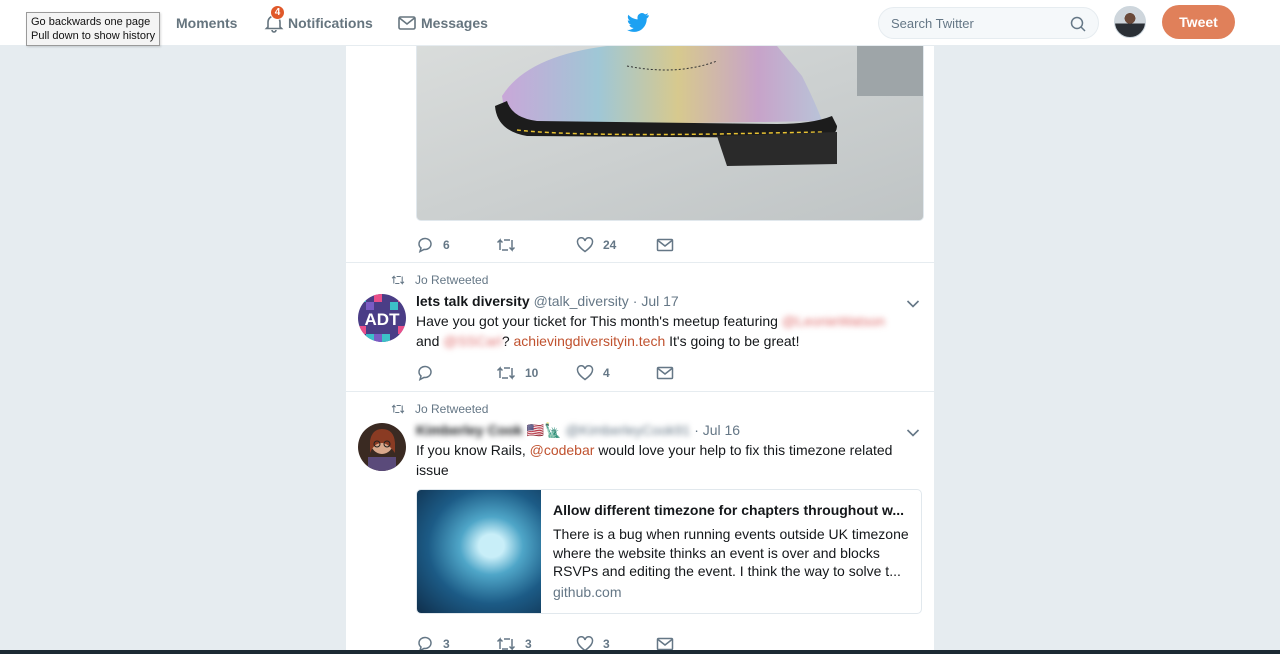 The image size is (1280, 654). What do you see at coordinates (1198, 22) in the screenshot?
I see `tweet-button: Tweet` at bounding box center [1198, 22].